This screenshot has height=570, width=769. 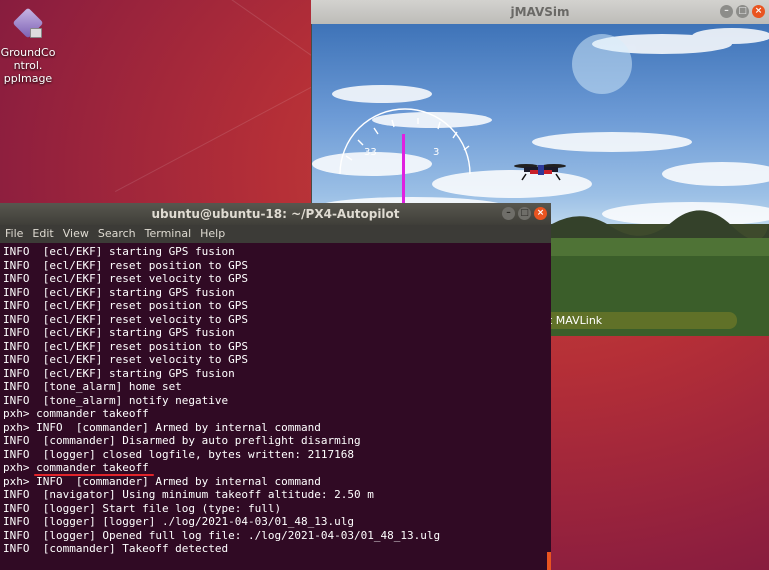 I want to click on menu-file: File, so click(x=14, y=234).